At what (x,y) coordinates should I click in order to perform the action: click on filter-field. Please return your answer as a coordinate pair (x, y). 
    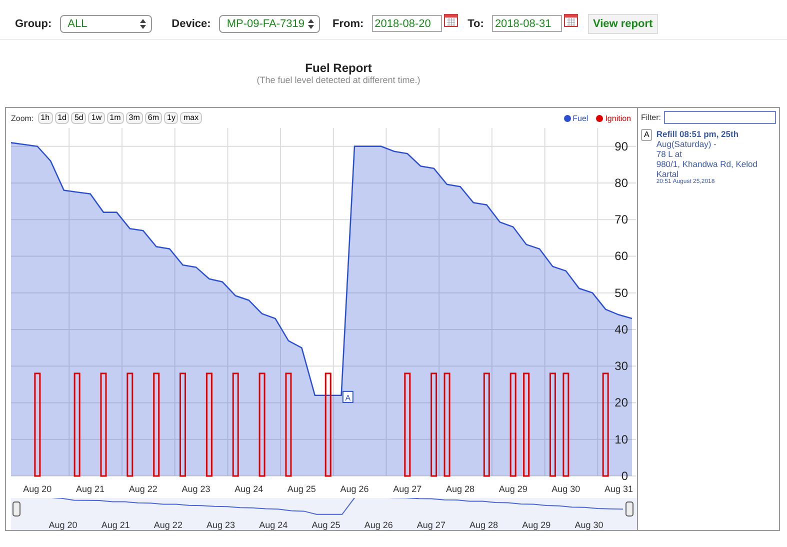
    Looking at the image, I should click on (720, 117).